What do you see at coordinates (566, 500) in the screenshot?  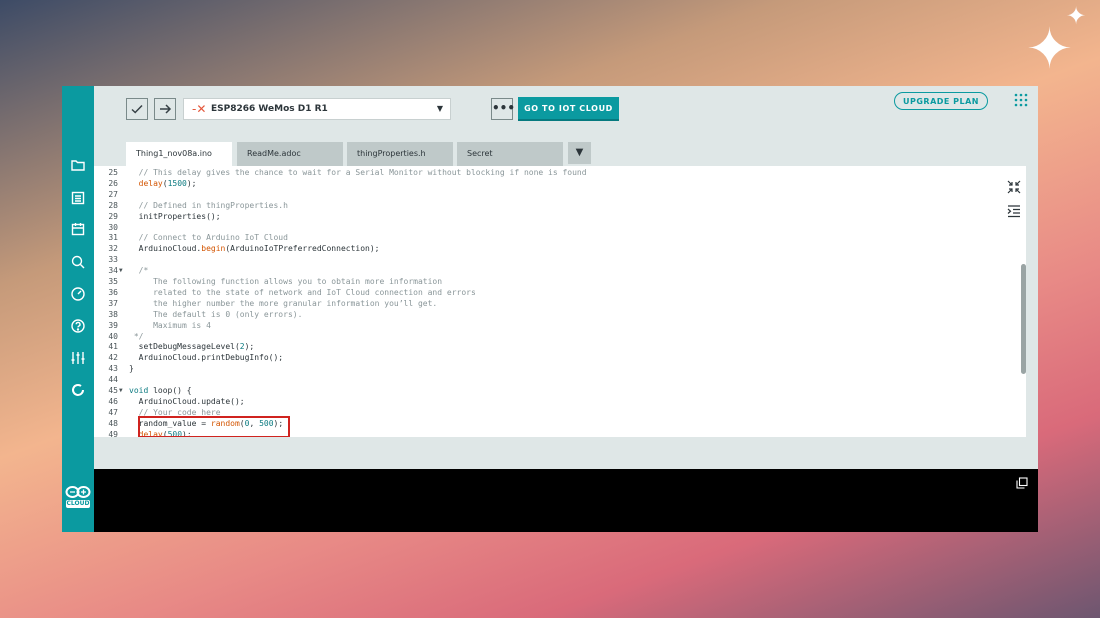 I see `output-console` at bounding box center [566, 500].